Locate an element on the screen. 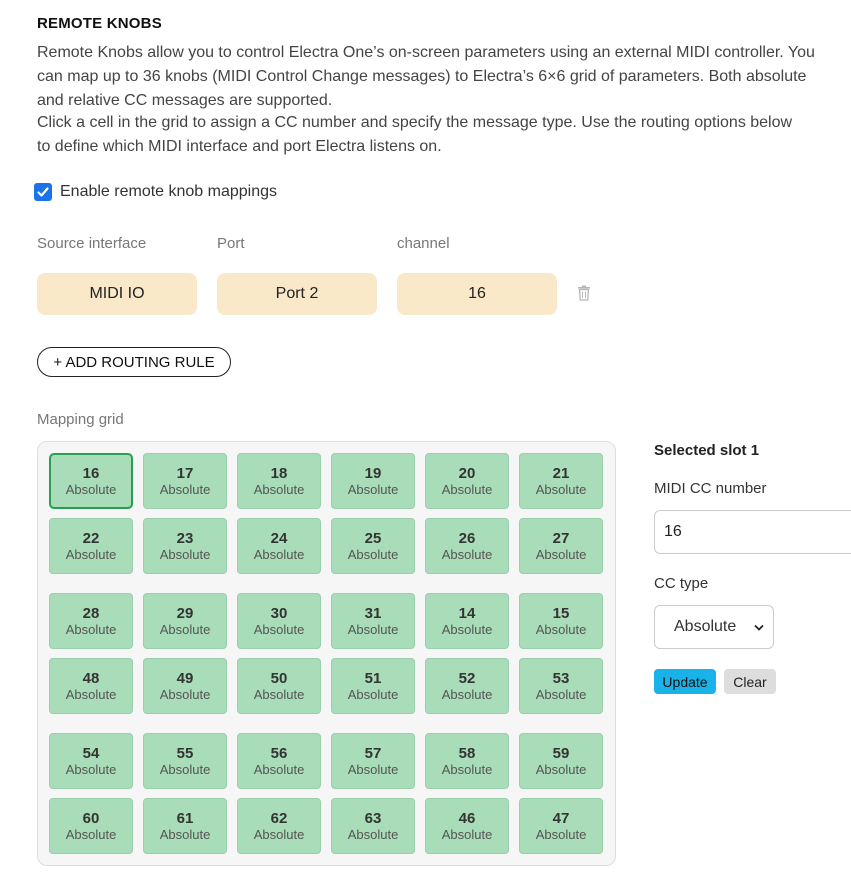  grid-cell: 46 Absolute is located at coordinates (467, 826).